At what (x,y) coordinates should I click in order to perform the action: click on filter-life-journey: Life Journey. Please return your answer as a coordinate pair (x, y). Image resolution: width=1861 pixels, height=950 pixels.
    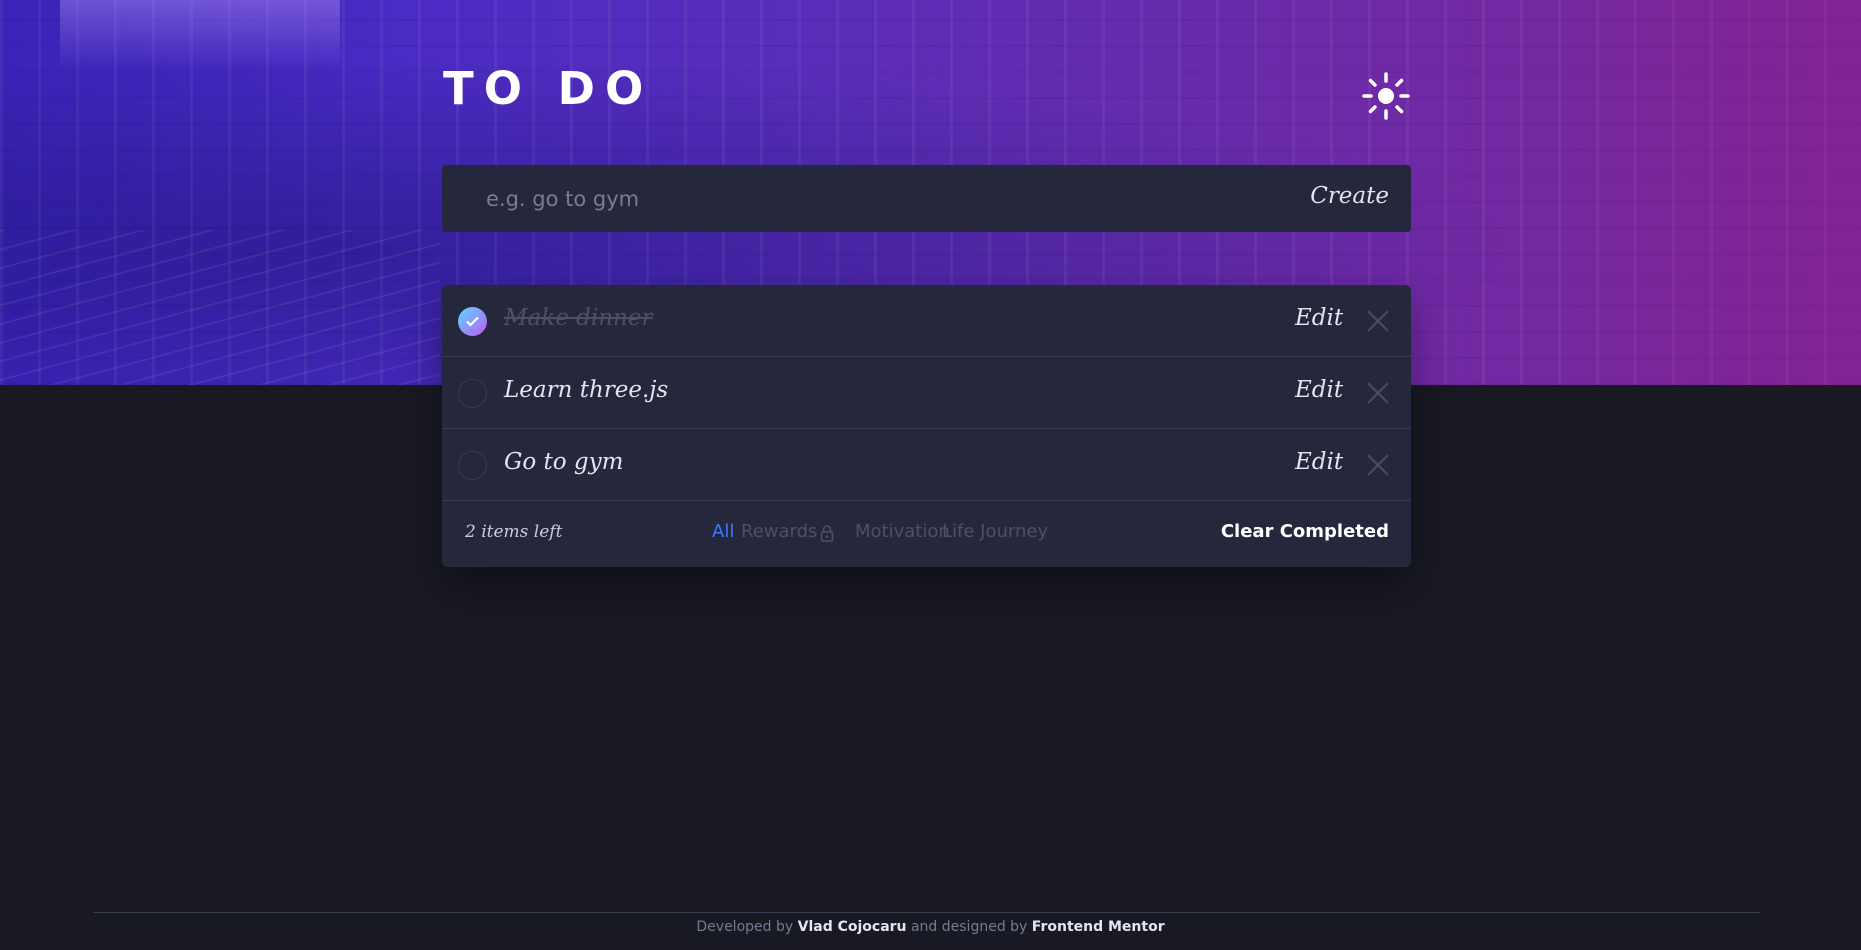
    Looking at the image, I should click on (995, 531).